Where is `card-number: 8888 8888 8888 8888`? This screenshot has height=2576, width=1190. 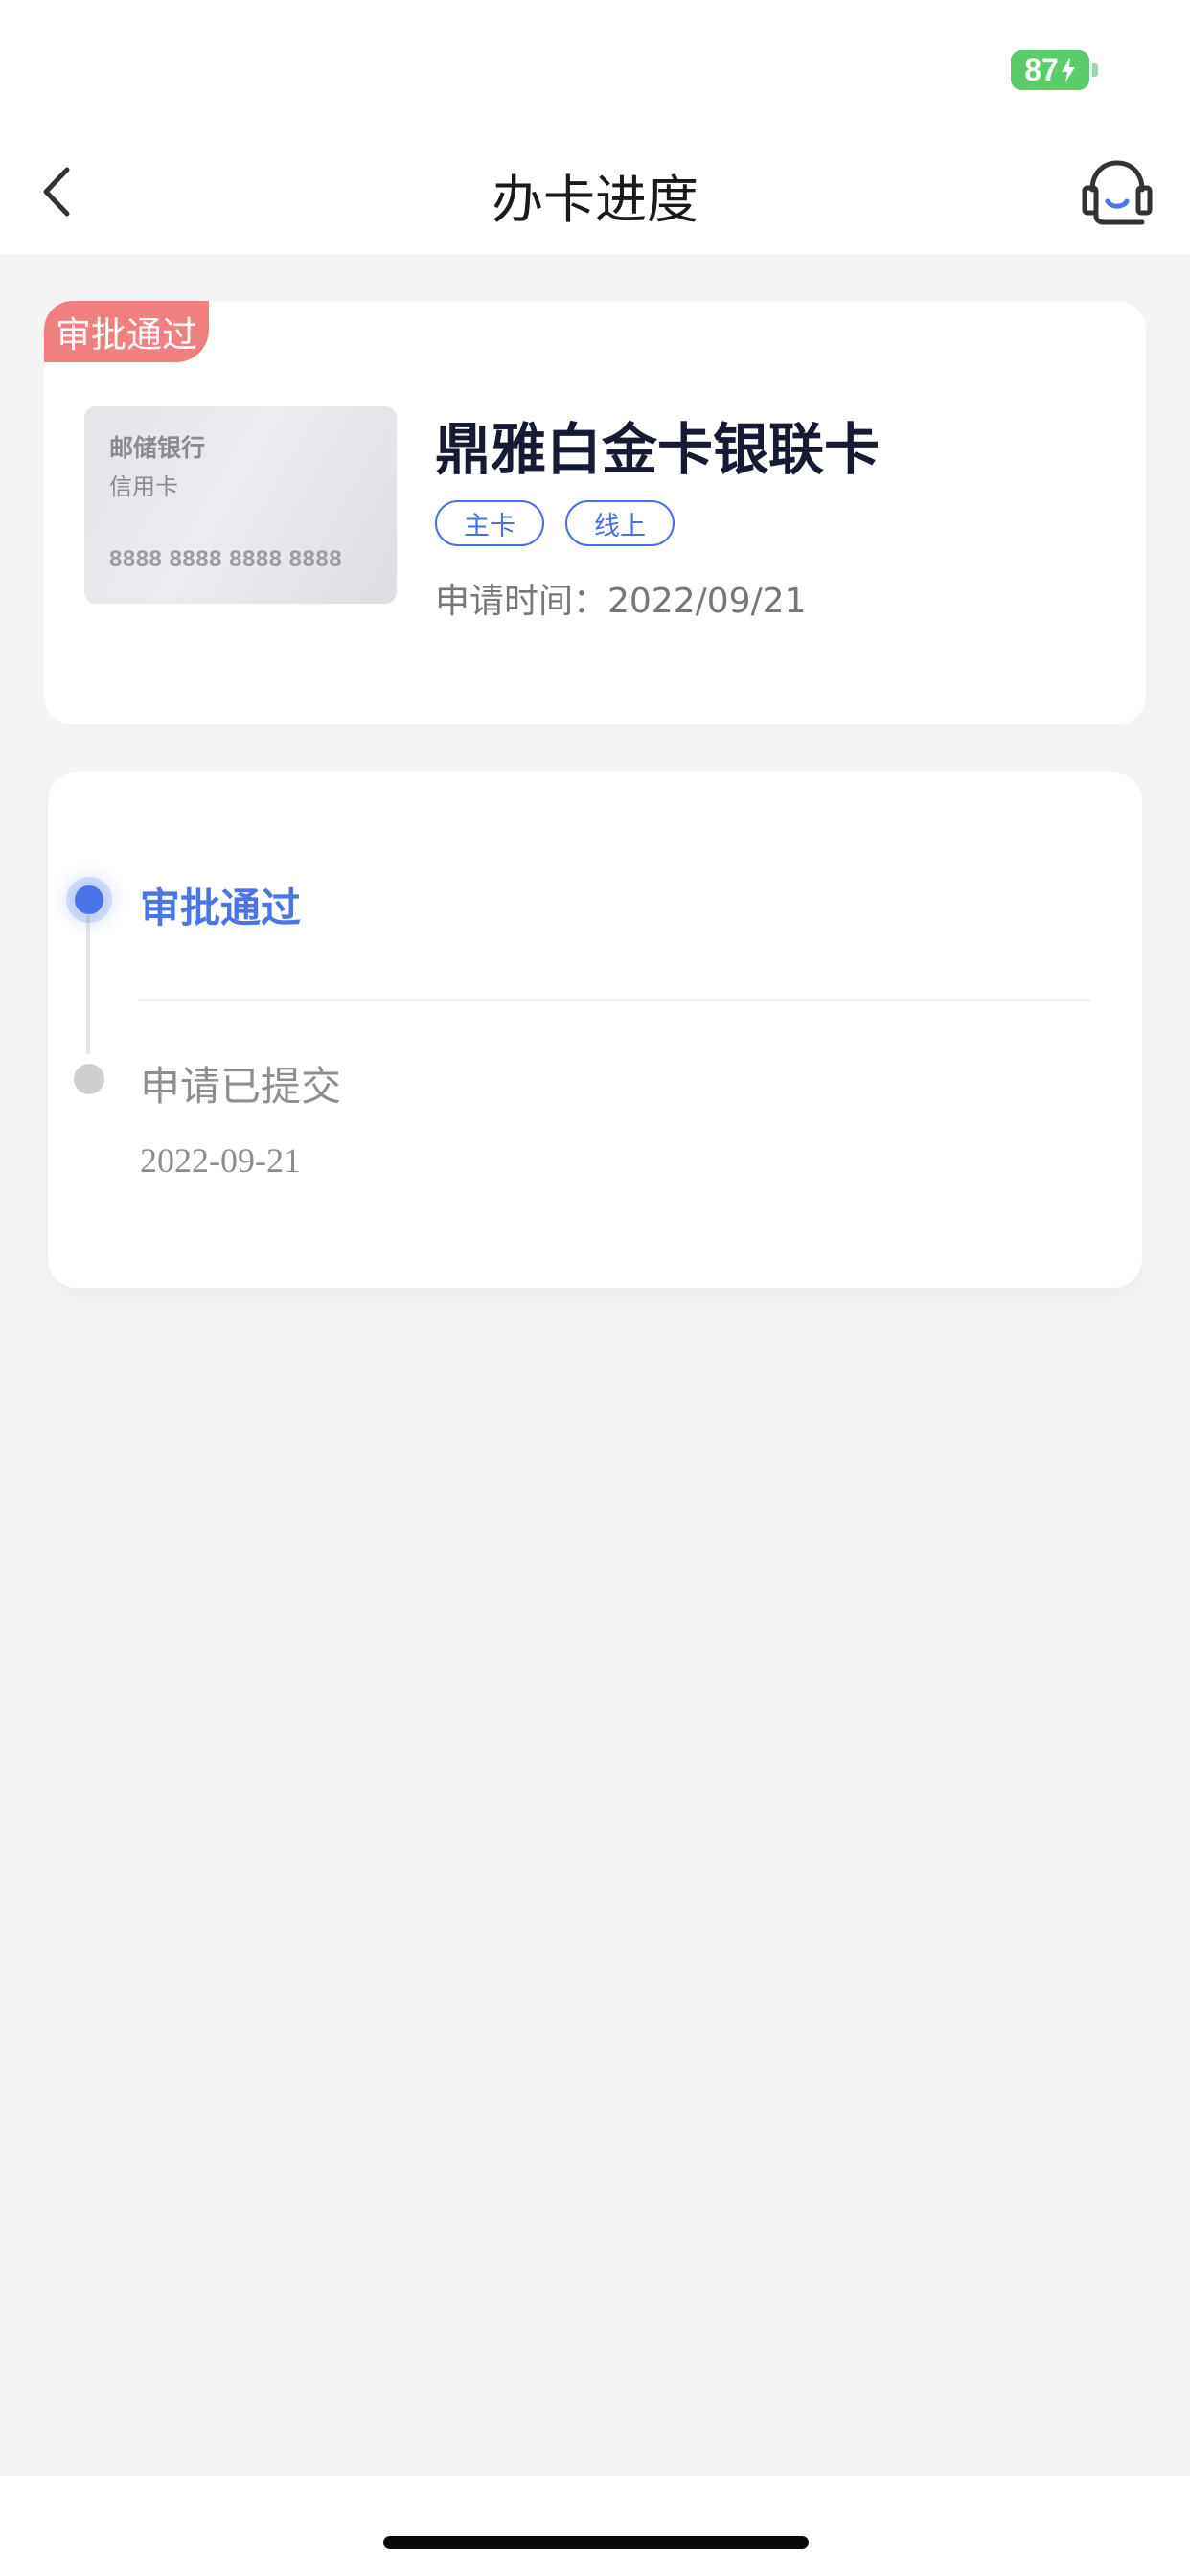 card-number: 8888 8888 8888 8888 is located at coordinates (226, 559).